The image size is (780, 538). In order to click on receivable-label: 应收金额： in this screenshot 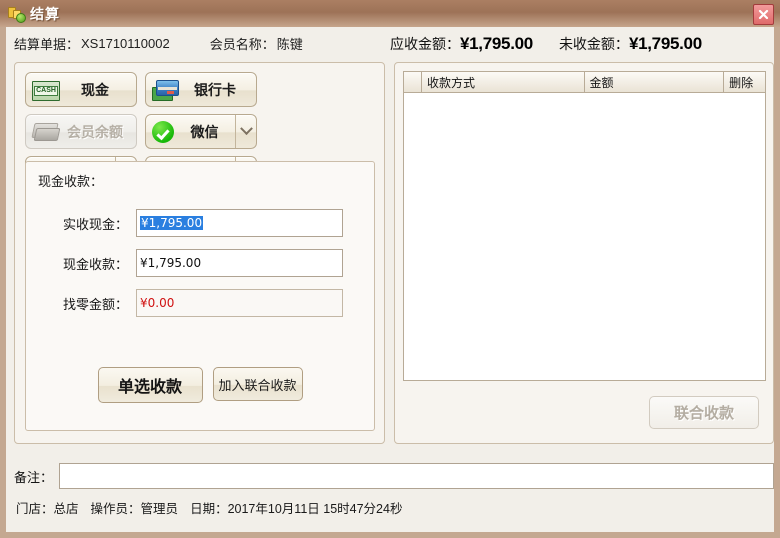, I will do `click(425, 43)`.